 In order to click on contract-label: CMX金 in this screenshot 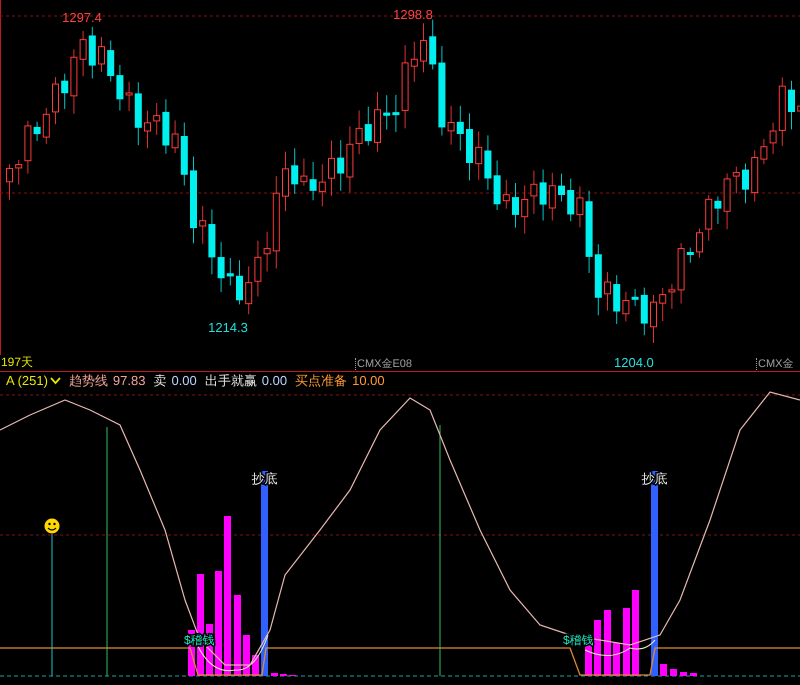, I will do `click(775, 364)`.